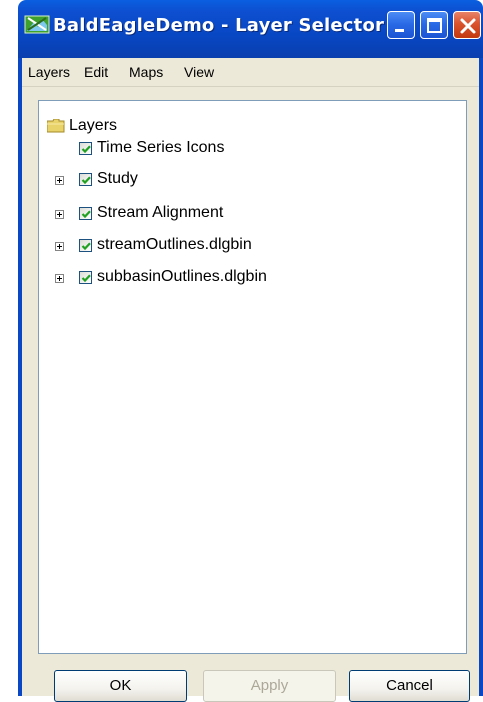 Image resolution: width=483 pixels, height=702 pixels. What do you see at coordinates (146, 72) in the screenshot?
I see `menu-maps: Maps` at bounding box center [146, 72].